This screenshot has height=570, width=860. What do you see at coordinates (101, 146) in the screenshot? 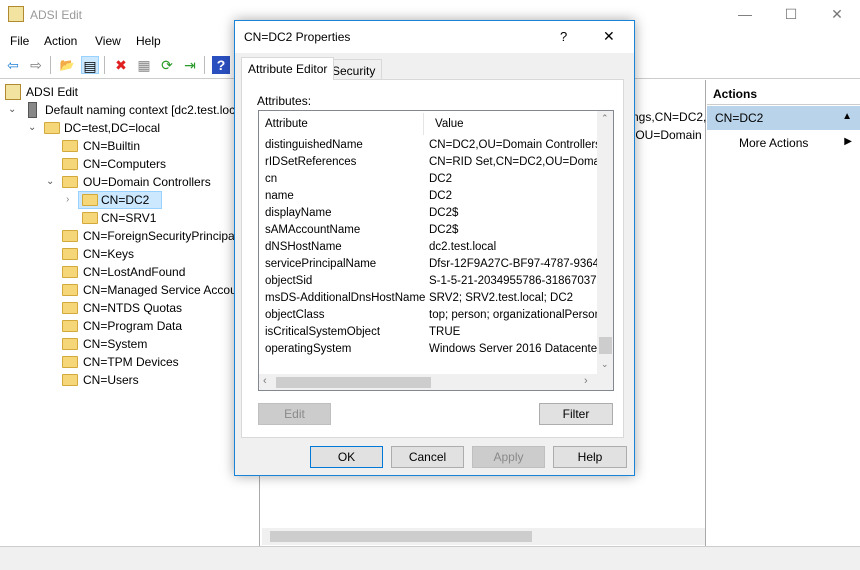
I see `tree-item: CN=Builtin` at bounding box center [101, 146].